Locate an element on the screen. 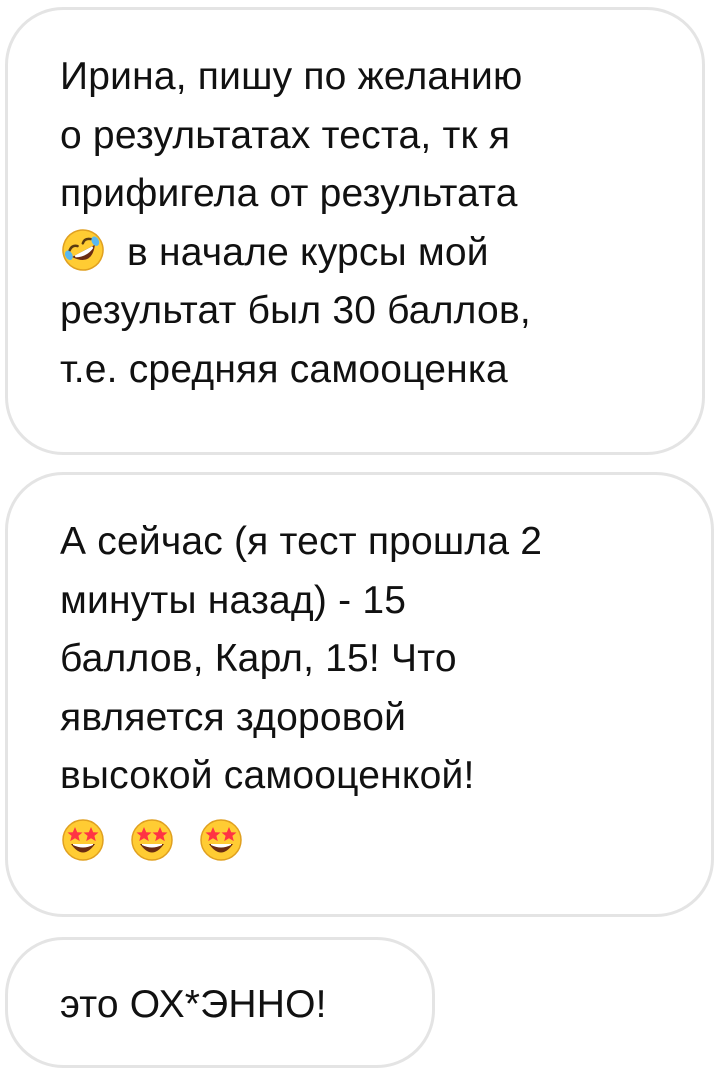  rolling-on-floor-laughing-icon is located at coordinates (83, 250).